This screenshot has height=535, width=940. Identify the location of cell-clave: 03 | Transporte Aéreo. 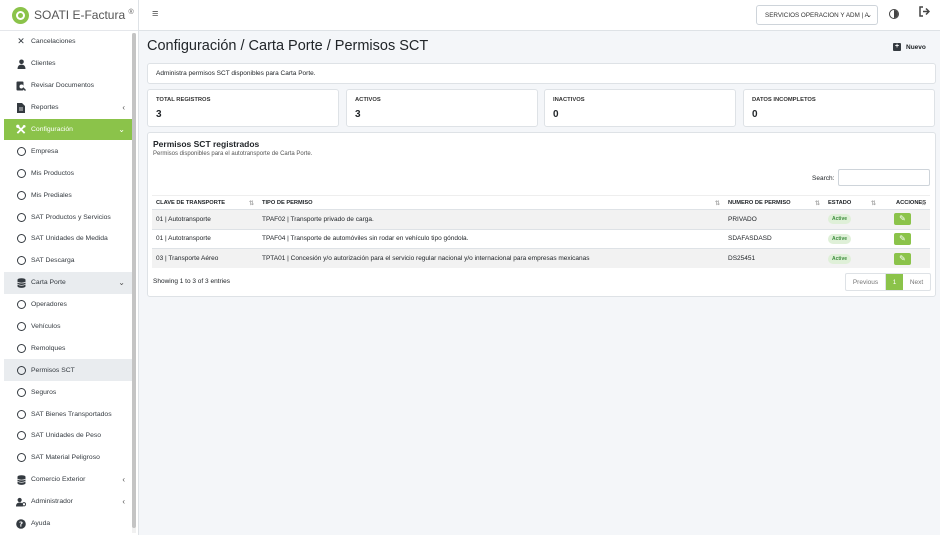
(205, 258).